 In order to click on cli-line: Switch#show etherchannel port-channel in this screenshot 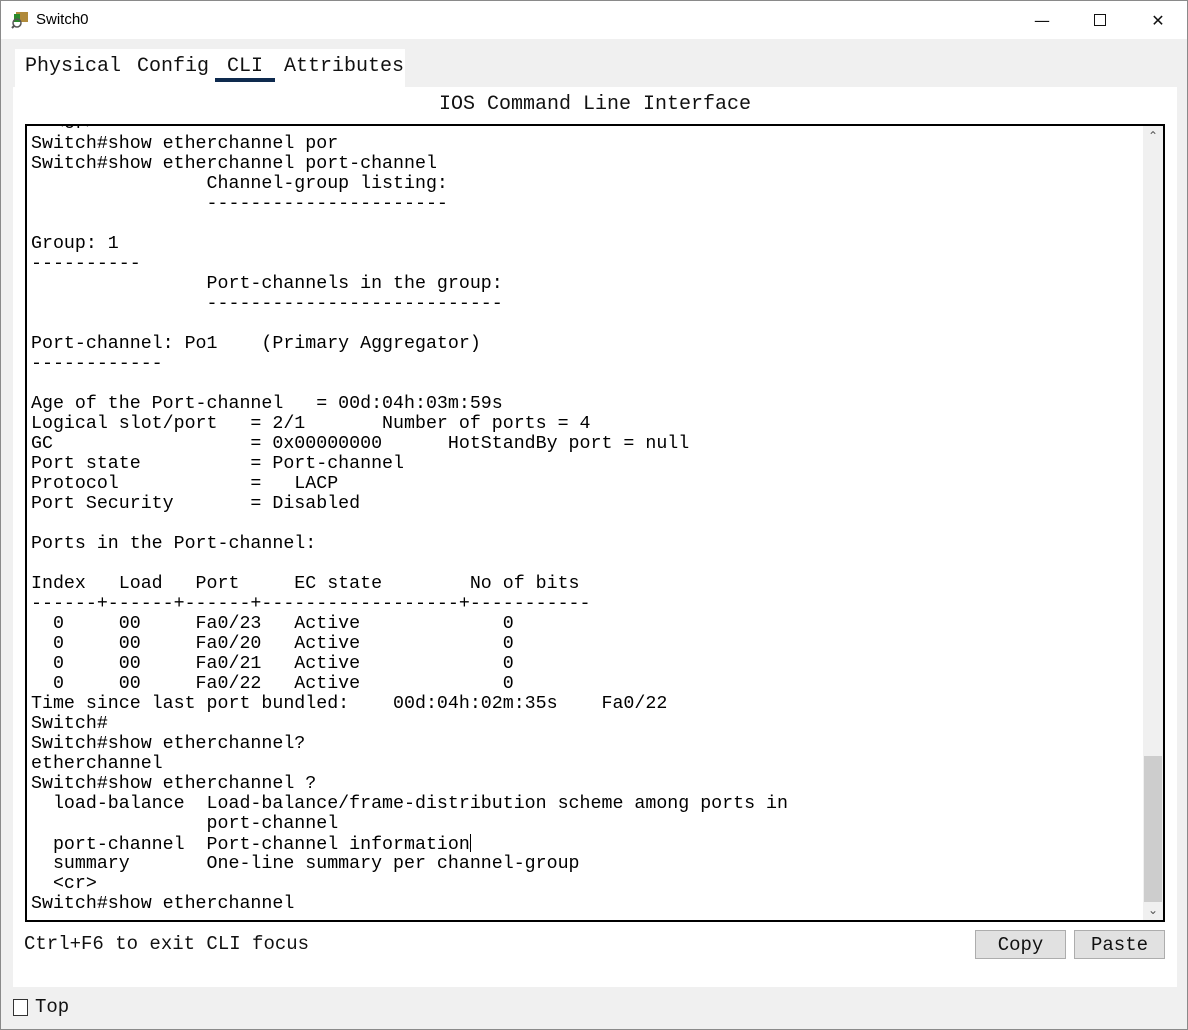, I will do `click(234, 164)`.